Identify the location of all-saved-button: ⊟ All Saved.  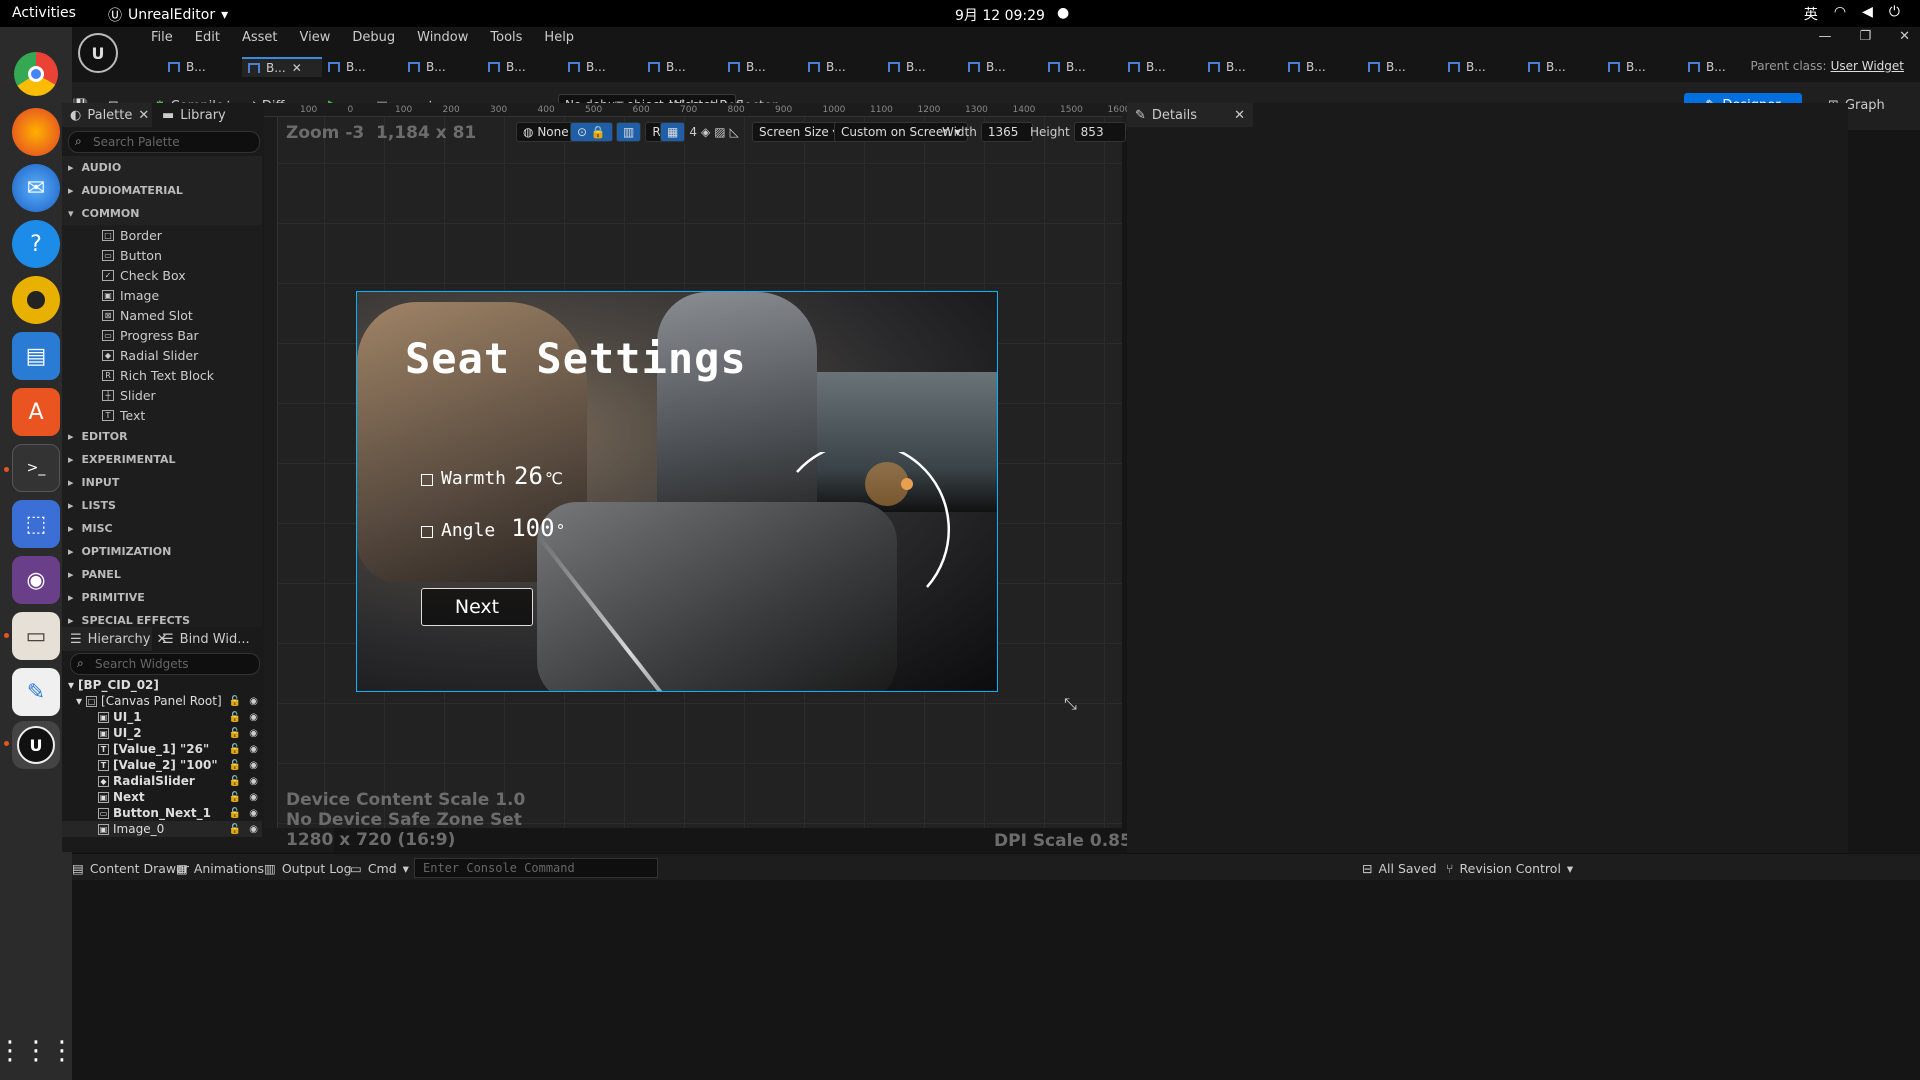
(1399, 868).